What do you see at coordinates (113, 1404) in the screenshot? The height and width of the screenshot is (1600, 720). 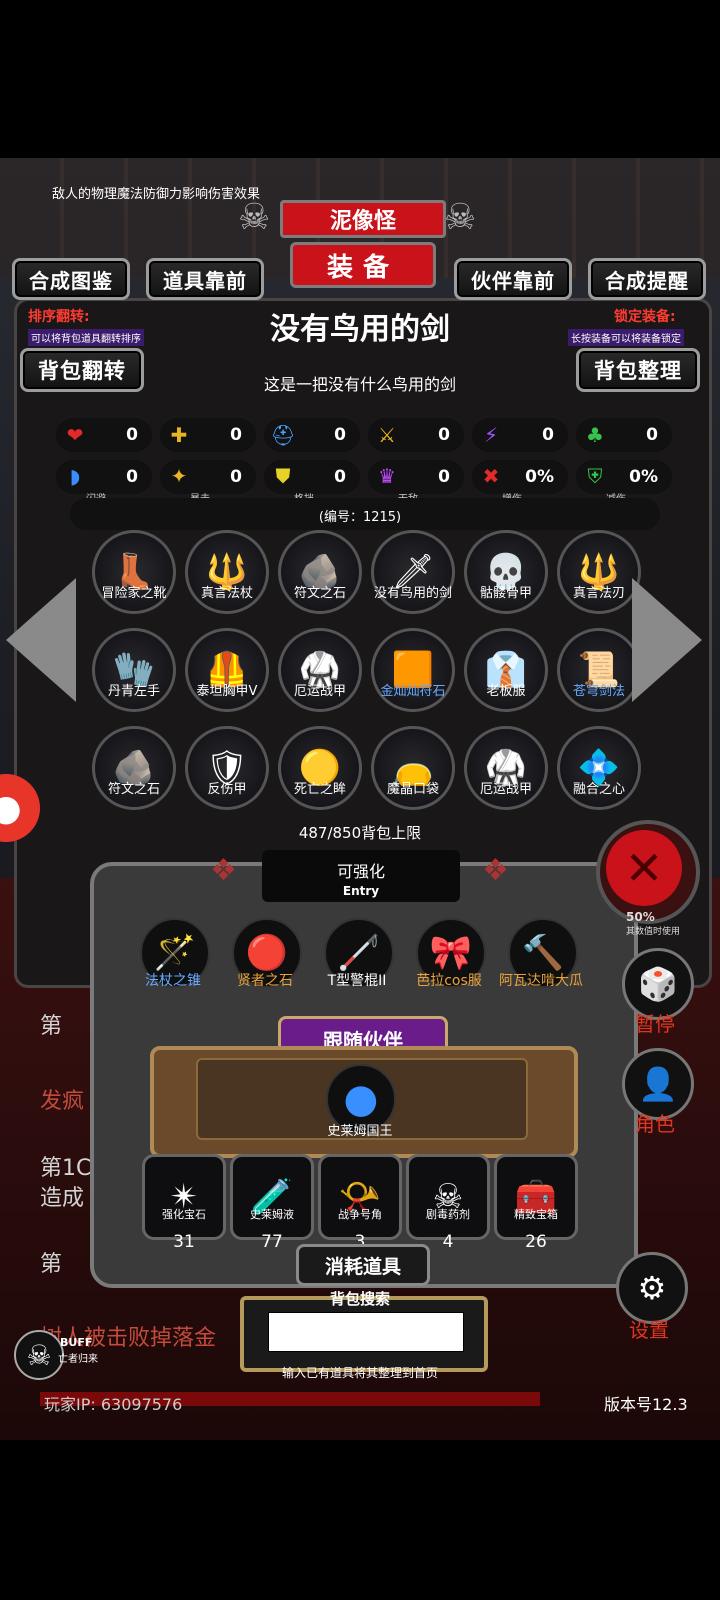 I see `player-ip: 玩家IP: 63097576` at bounding box center [113, 1404].